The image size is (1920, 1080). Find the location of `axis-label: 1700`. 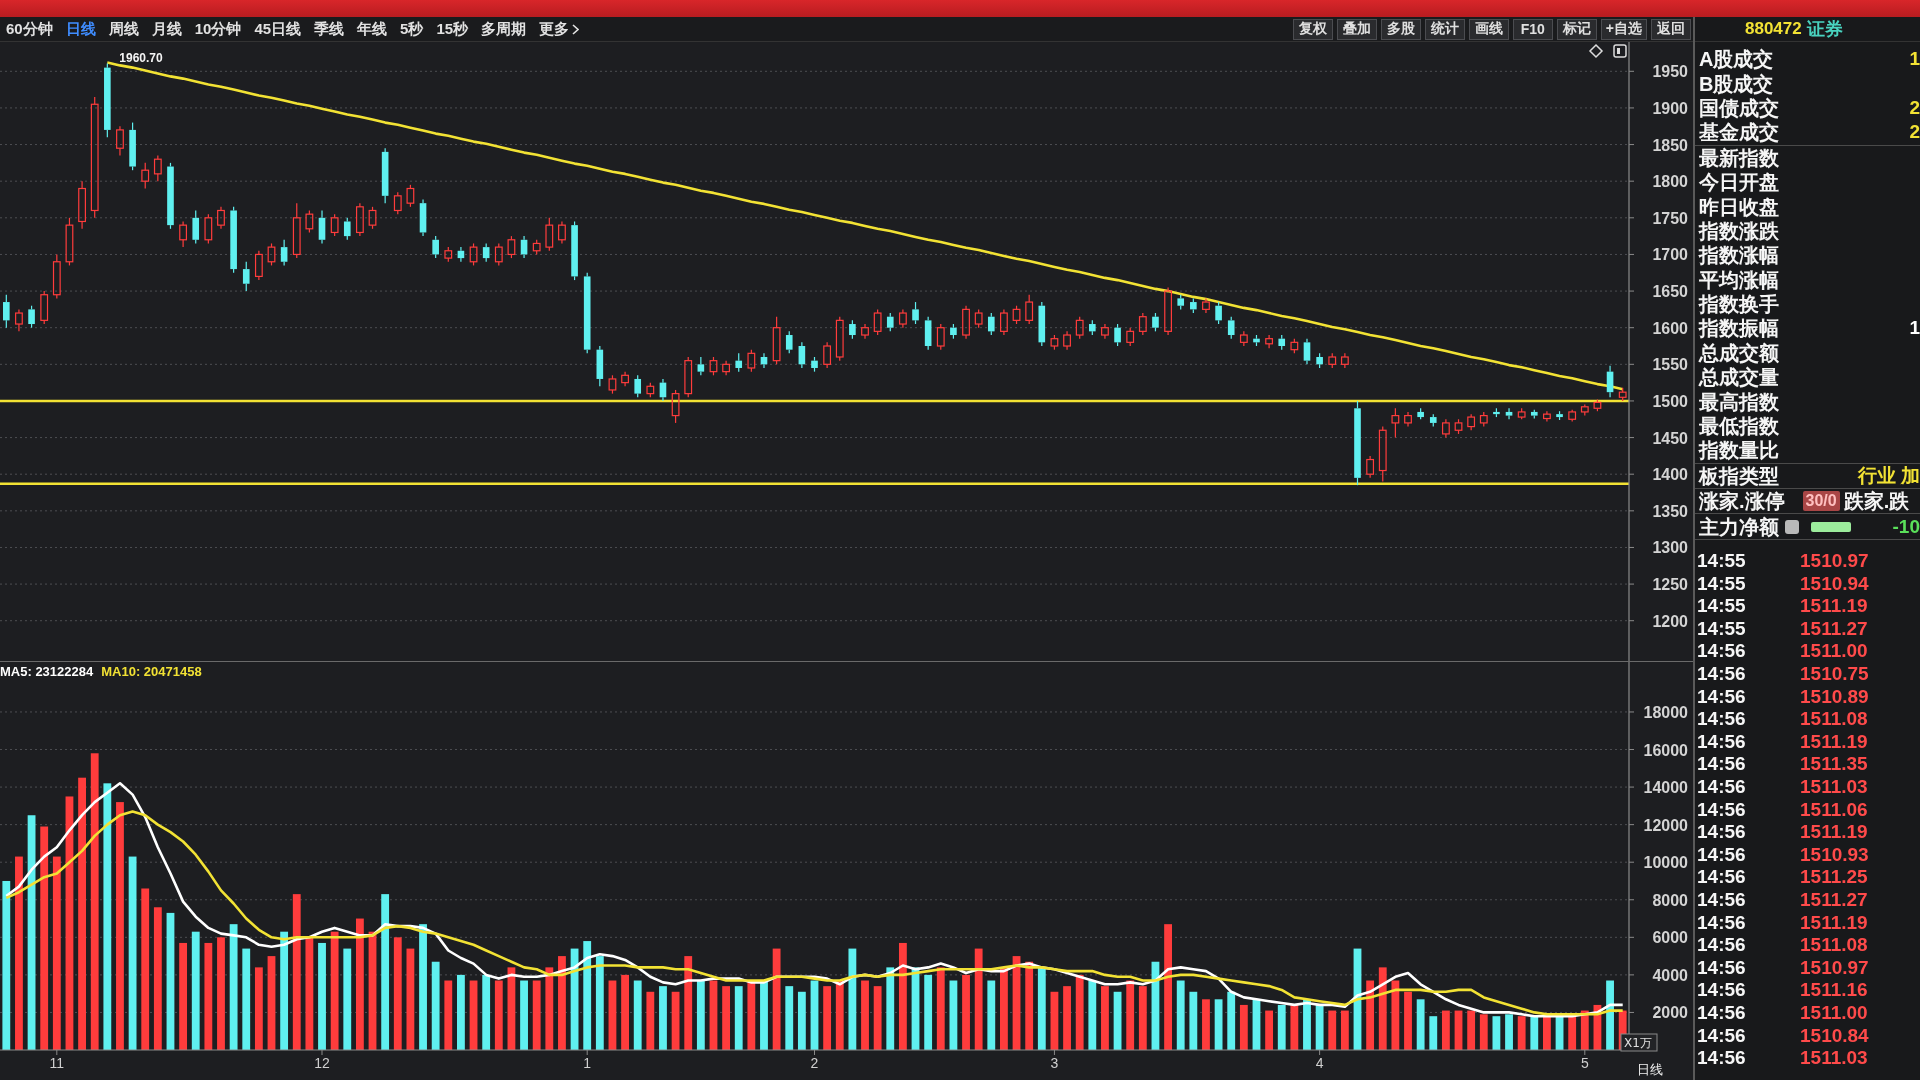

axis-label: 1700 is located at coordinates (1670, 255).